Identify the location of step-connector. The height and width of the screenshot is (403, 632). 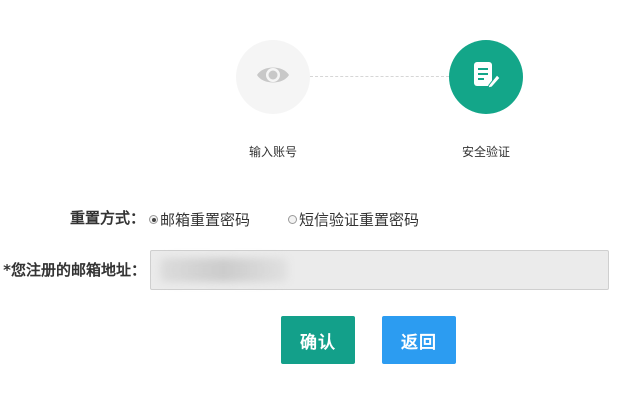
(379, 76).